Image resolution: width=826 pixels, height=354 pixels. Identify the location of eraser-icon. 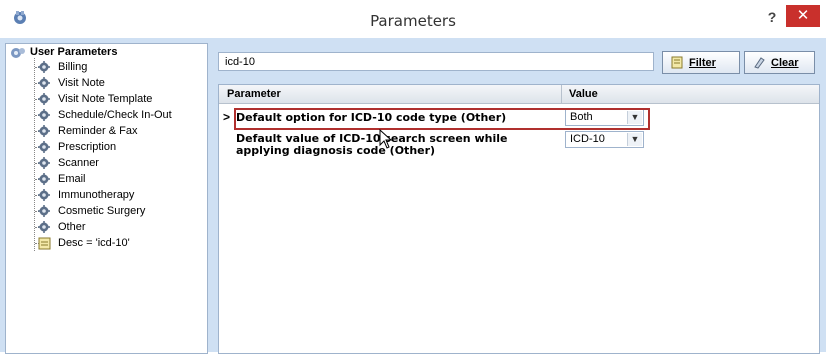
(759, 63).